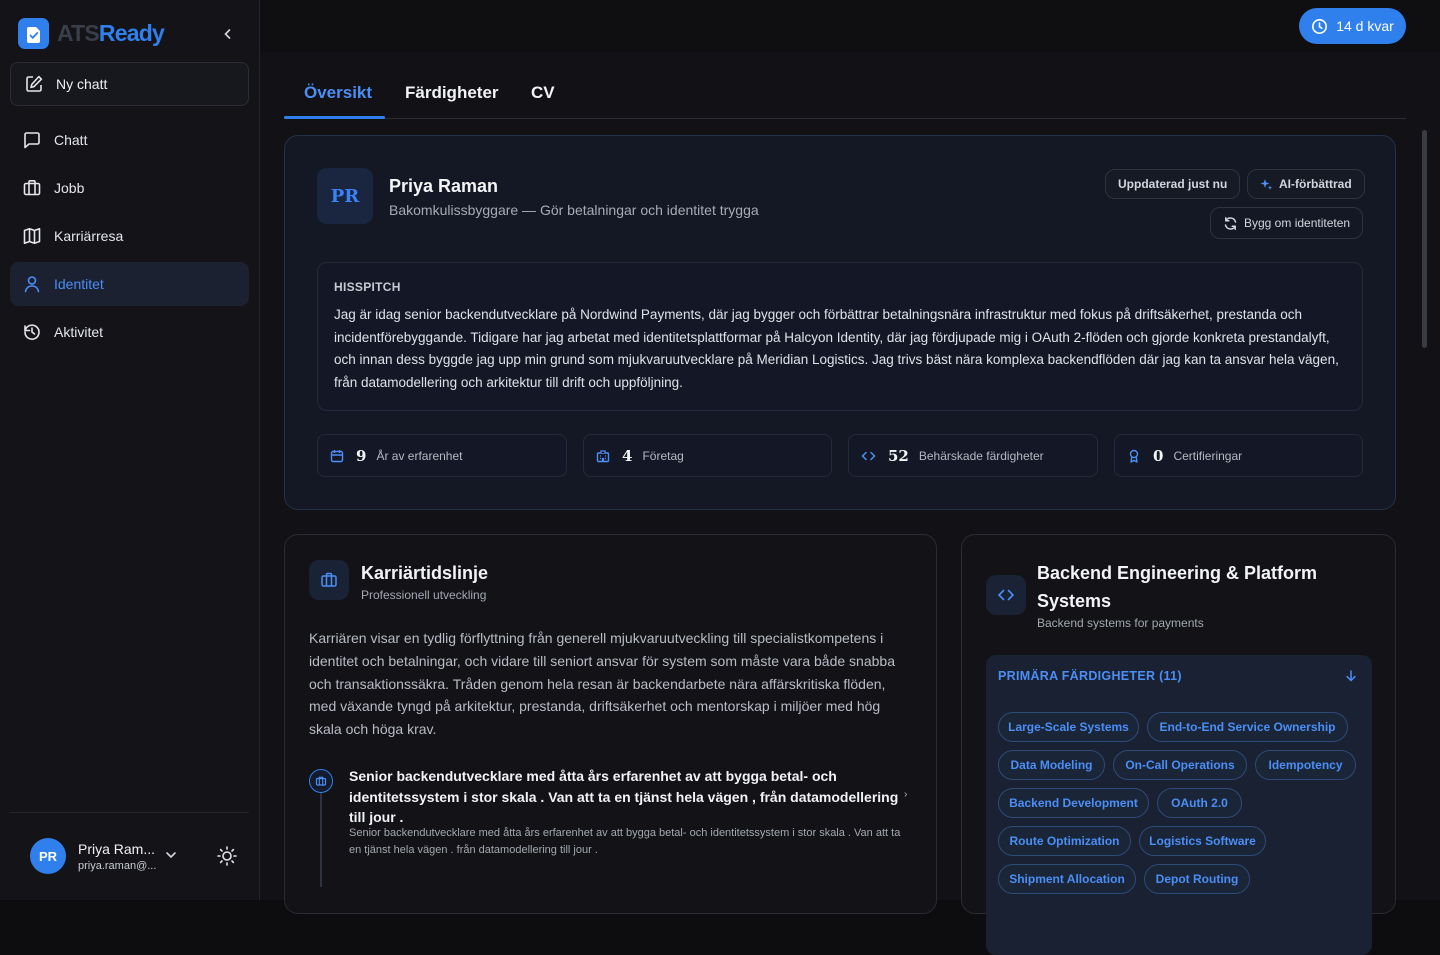  I want to click on stat-certifications: 0 Certifieringar, so click(1238, 455).